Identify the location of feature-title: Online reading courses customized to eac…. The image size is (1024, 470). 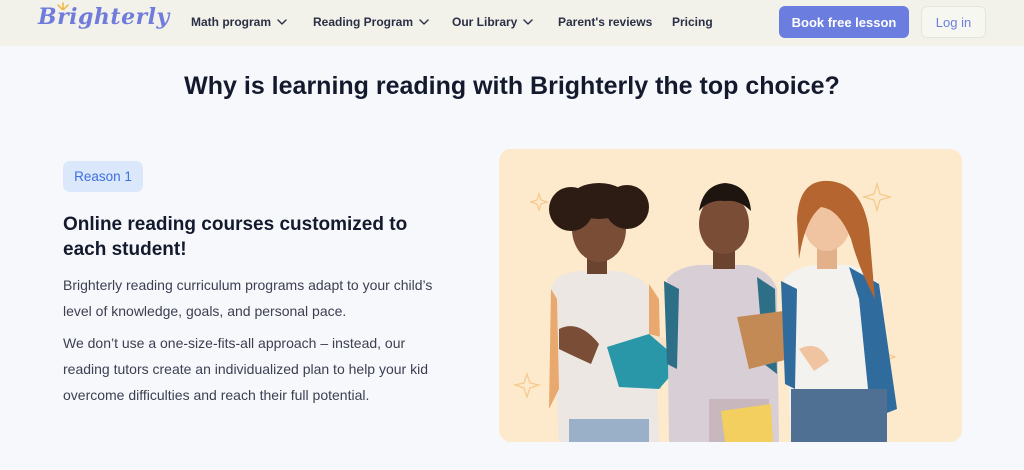
(235, 237).